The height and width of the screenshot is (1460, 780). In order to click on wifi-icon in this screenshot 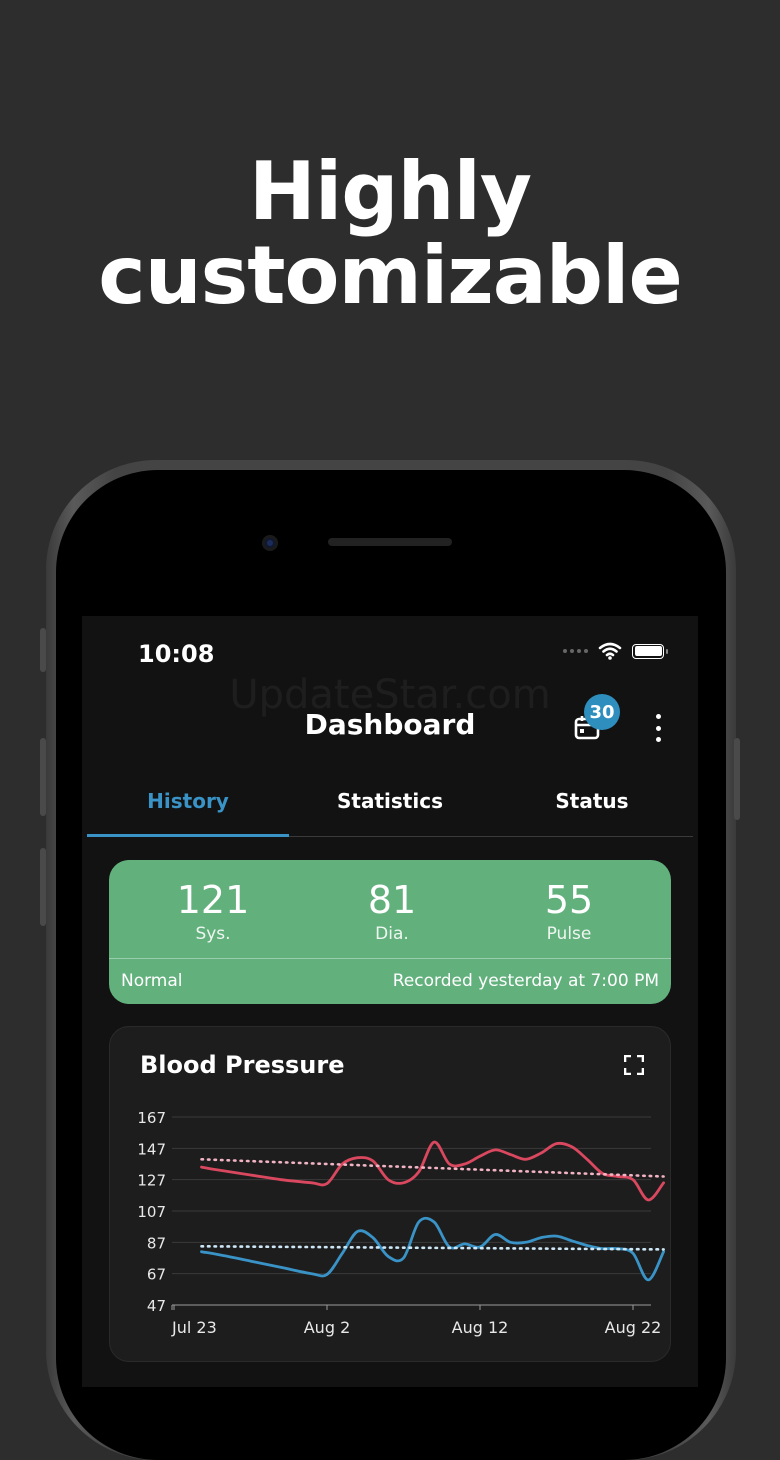, I will do `click(610, 651)`.